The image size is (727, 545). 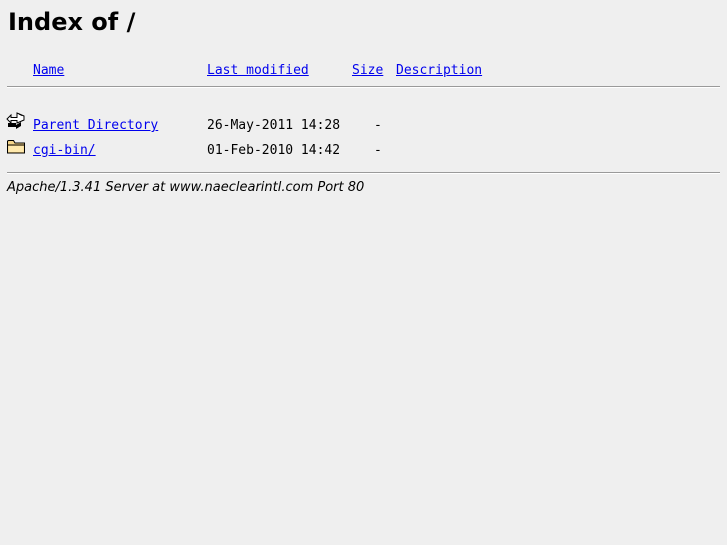 I want to click on column-header-name: Name, so click(x=48, y=71).